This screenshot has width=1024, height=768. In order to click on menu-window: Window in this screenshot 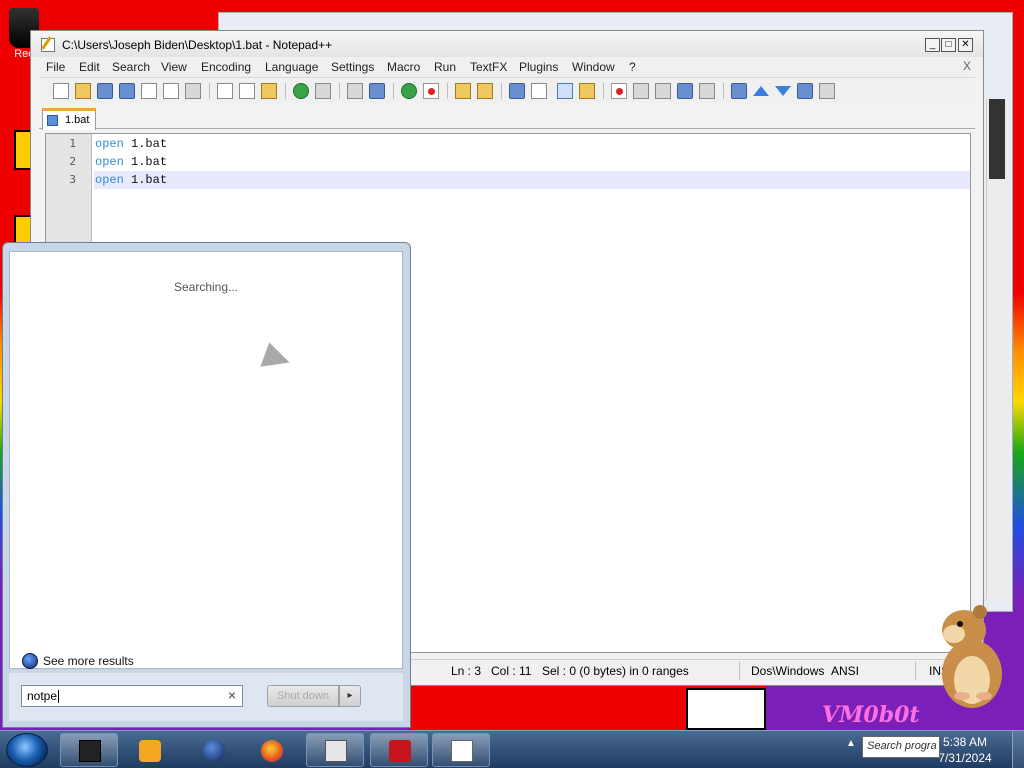, I will do `click(593, 67)`.